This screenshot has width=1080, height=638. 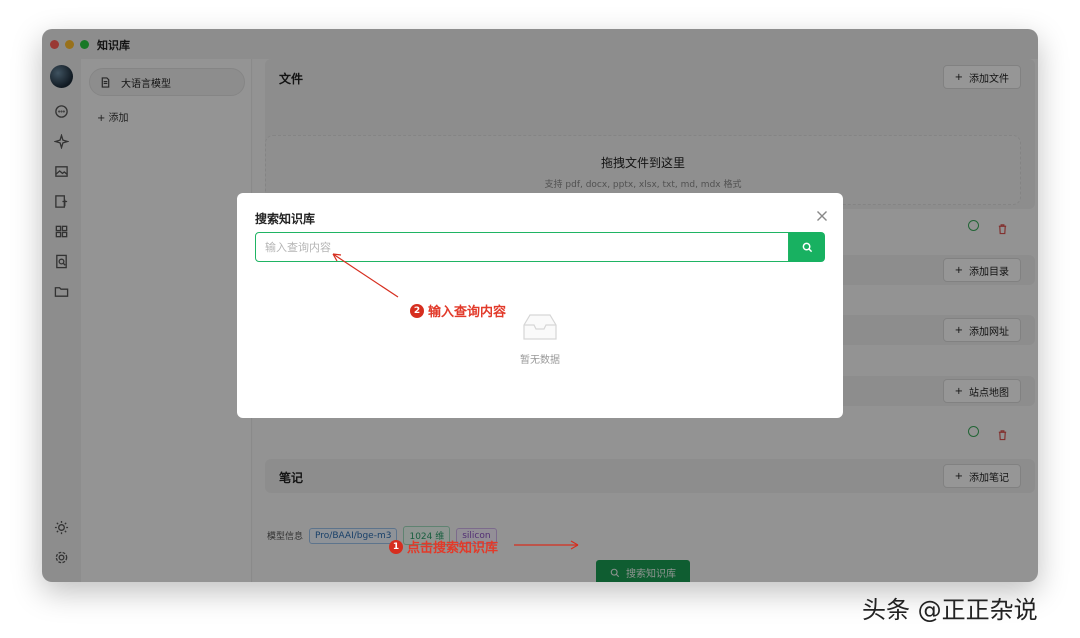 What do you see at coordinates (540, 327) in the screenshot?
I see `empty-inbox-icon` at bounding box center [540, 327].